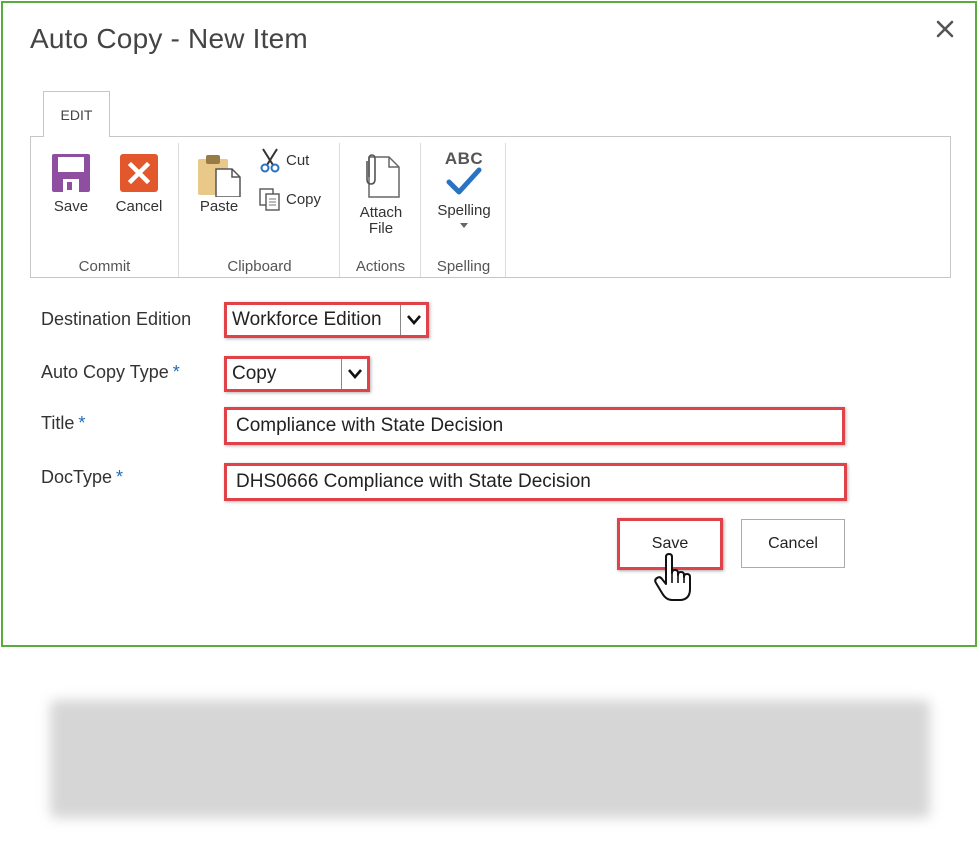 The image size is (979, 848). I want to click on ribbon-spelling-label: Spelling, so click(464, 210).